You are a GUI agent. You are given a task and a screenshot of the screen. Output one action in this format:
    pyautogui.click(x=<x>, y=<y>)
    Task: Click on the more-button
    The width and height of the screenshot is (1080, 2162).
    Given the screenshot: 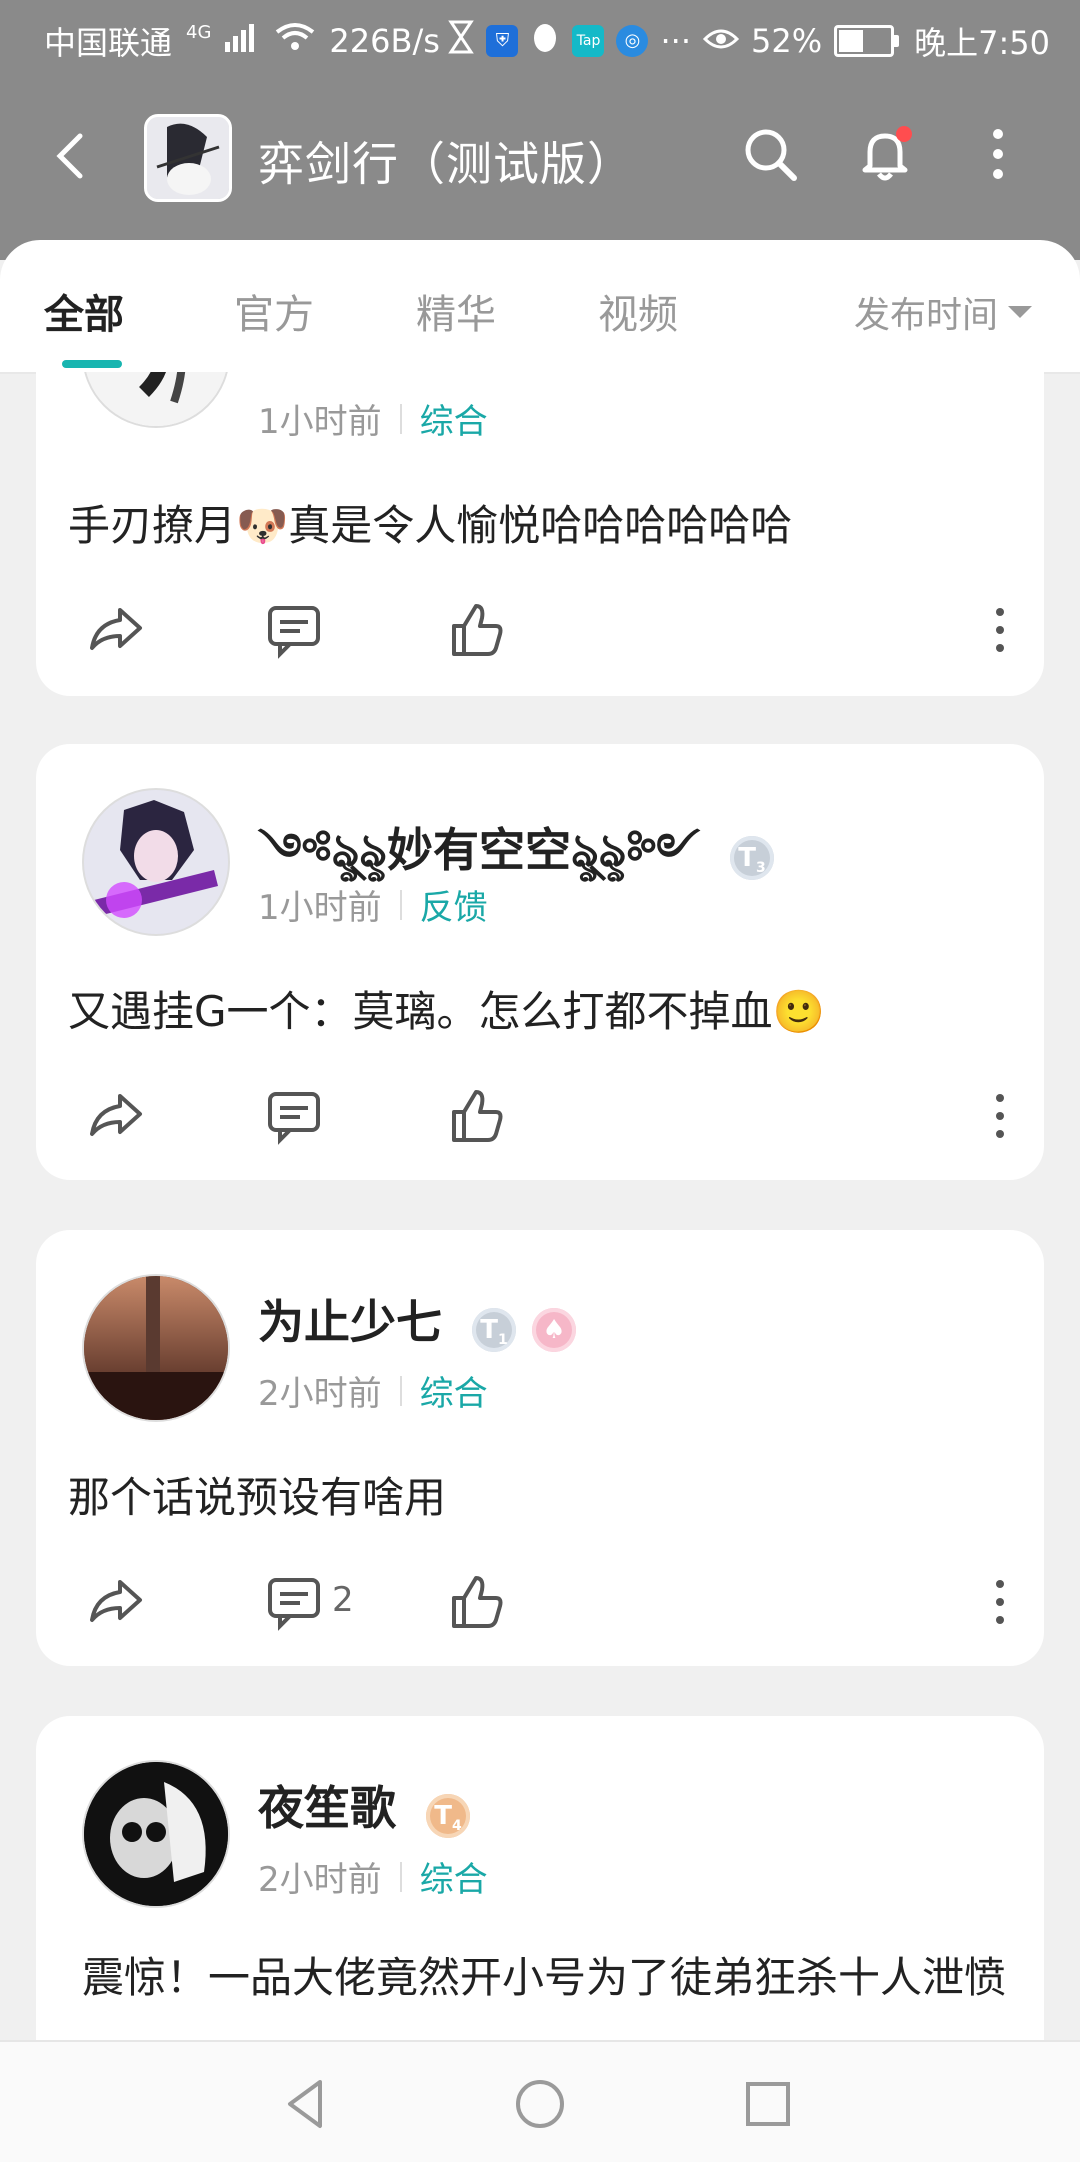 What is the action you would take?
    pyautogui.click(x=1003, y=155)
    